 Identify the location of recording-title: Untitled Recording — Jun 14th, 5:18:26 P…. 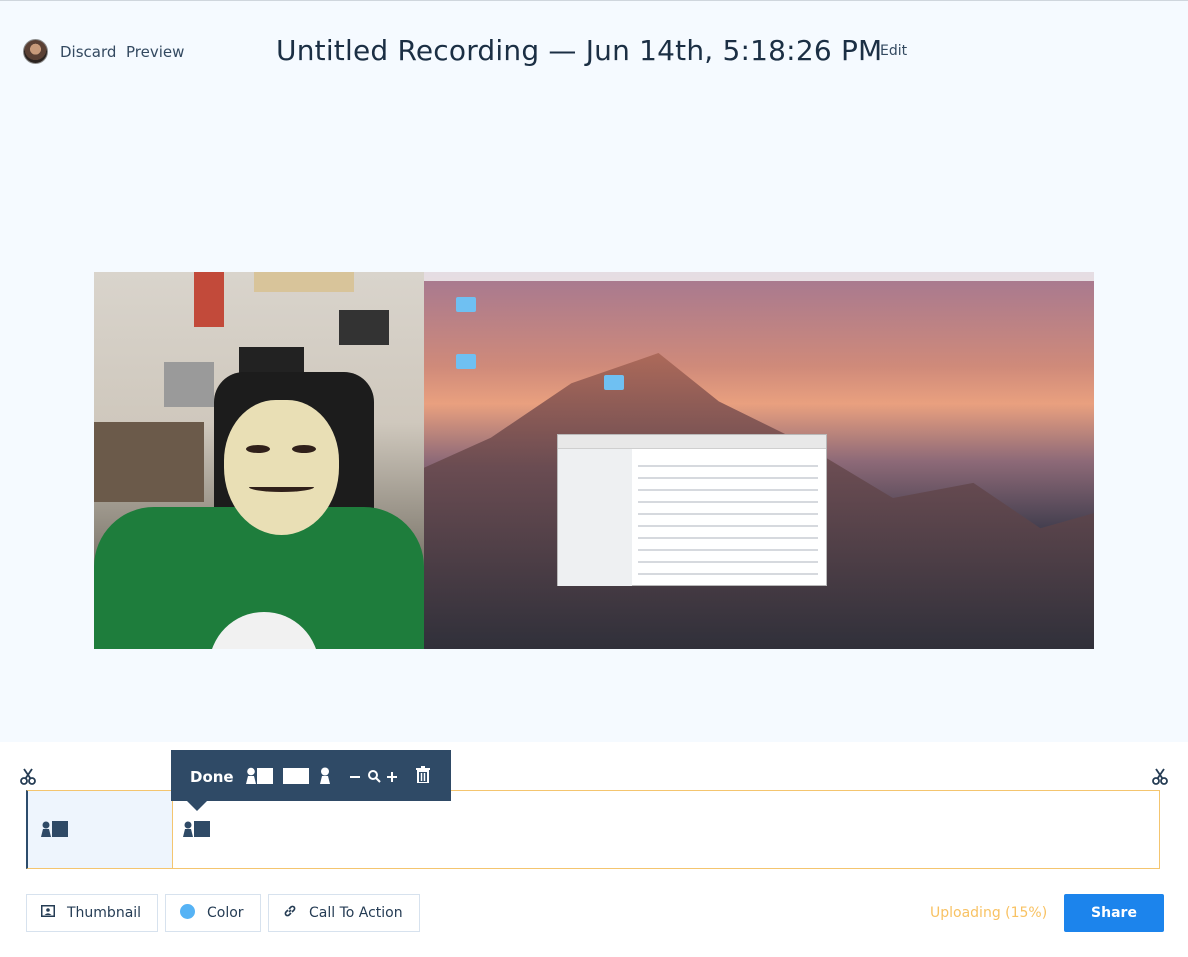
(579, 50).